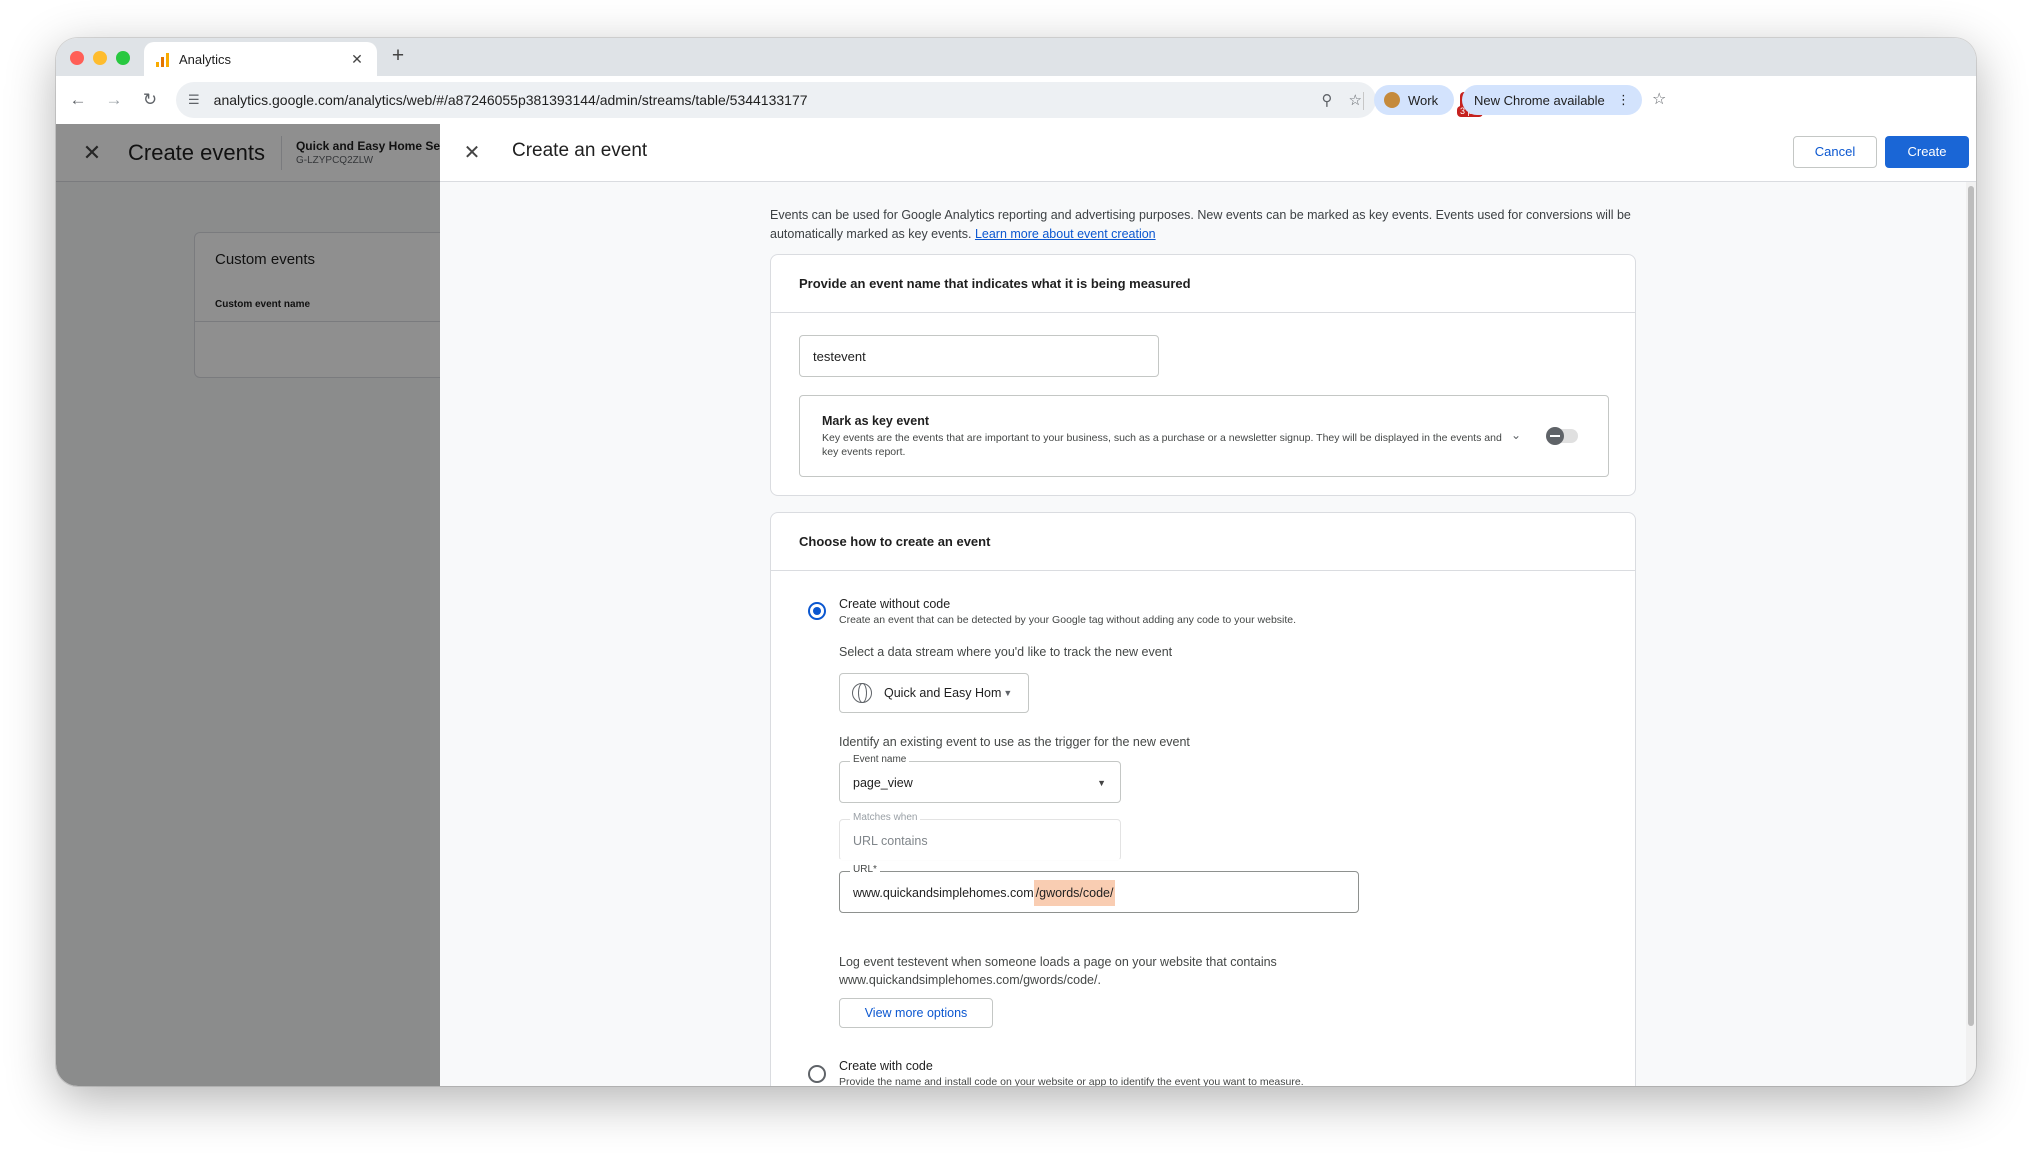 The height and width of the screenshot is (1161, 2032). I want to click on site-settings-icon: ☰, so click(194, 100).